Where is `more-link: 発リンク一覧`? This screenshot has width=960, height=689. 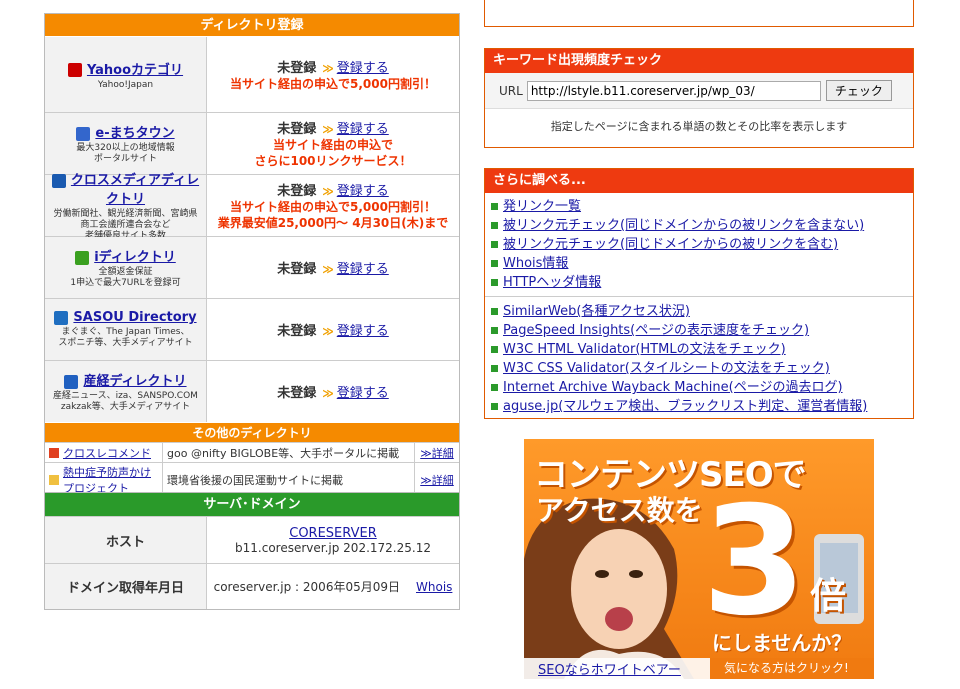 more-link: 発リンク一覧 is located at coordinates (542, 206).